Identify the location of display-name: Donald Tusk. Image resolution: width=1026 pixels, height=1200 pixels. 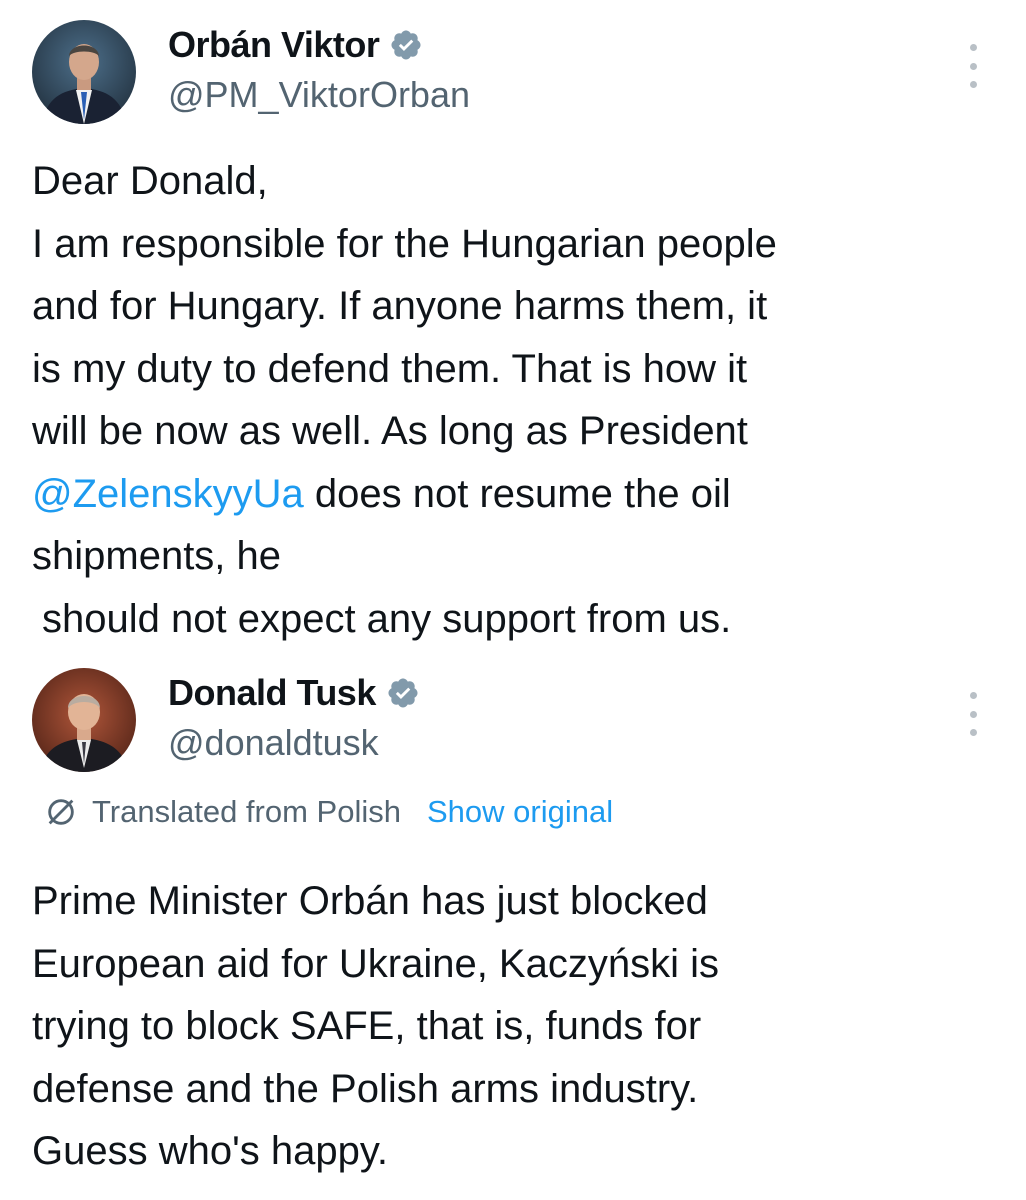
(272, 693).